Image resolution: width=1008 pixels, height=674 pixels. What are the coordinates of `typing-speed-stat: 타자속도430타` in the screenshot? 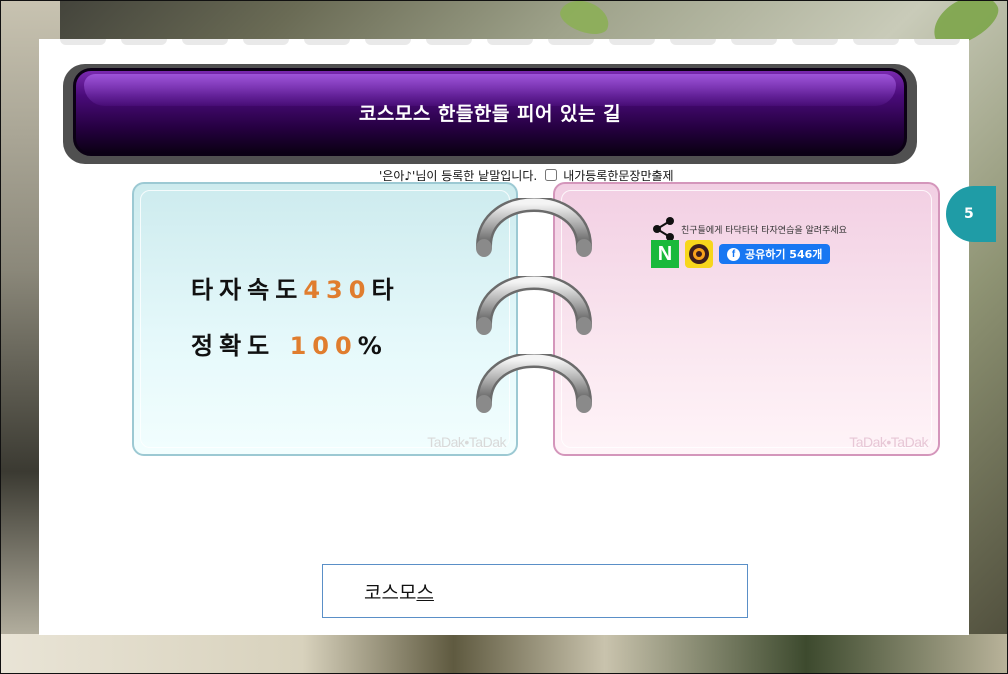 It's located at (295, 287).